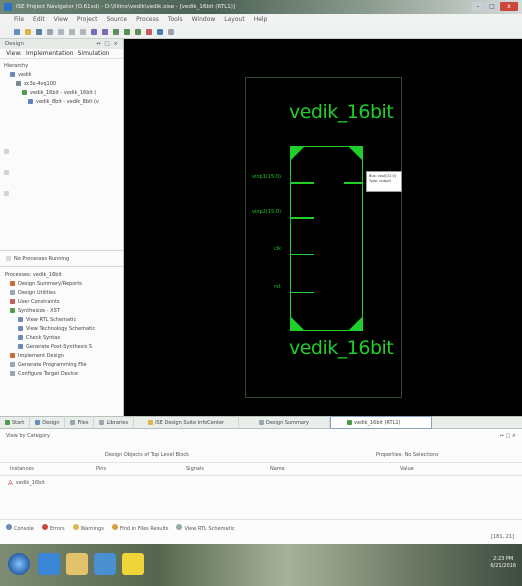 The image size is (522, 586). Describe the element at coordinates (63, 74) in the screenshot. I see `tree-item-project: vedik` at that location.